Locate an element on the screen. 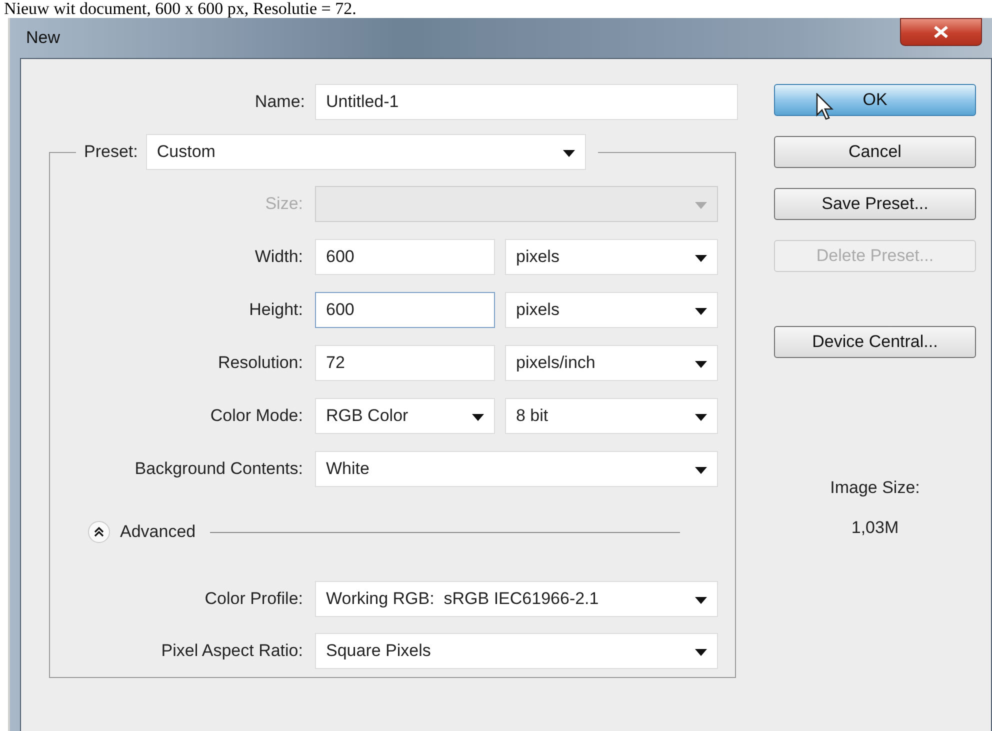 The image size is (992, 731). image-size-label: Image Size: is located at coordinates (875, 488).